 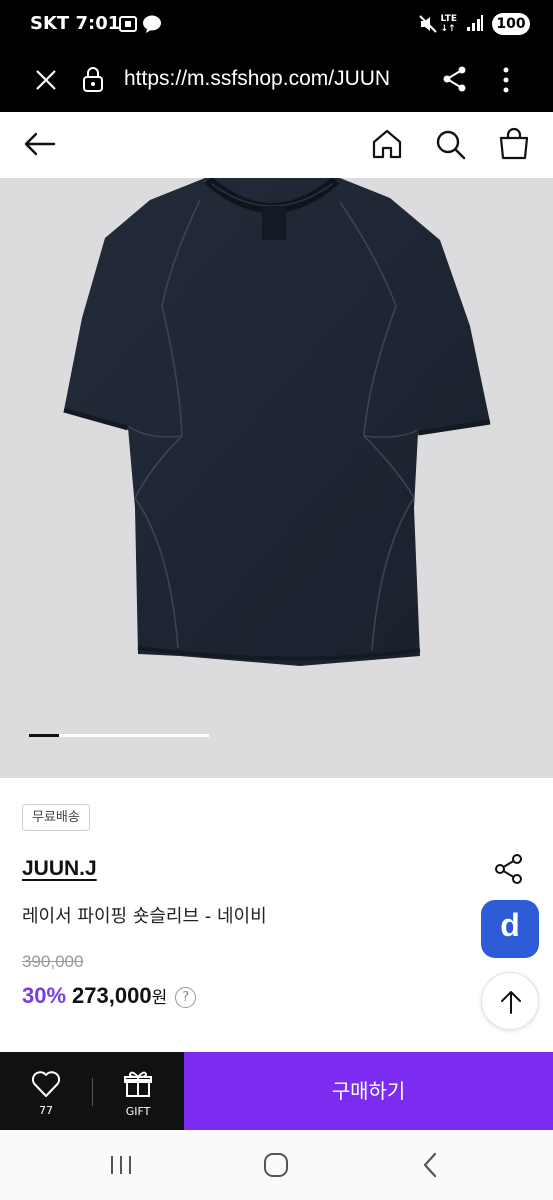 I want to click on d-floating-button: d, so click(x=510, y=929).